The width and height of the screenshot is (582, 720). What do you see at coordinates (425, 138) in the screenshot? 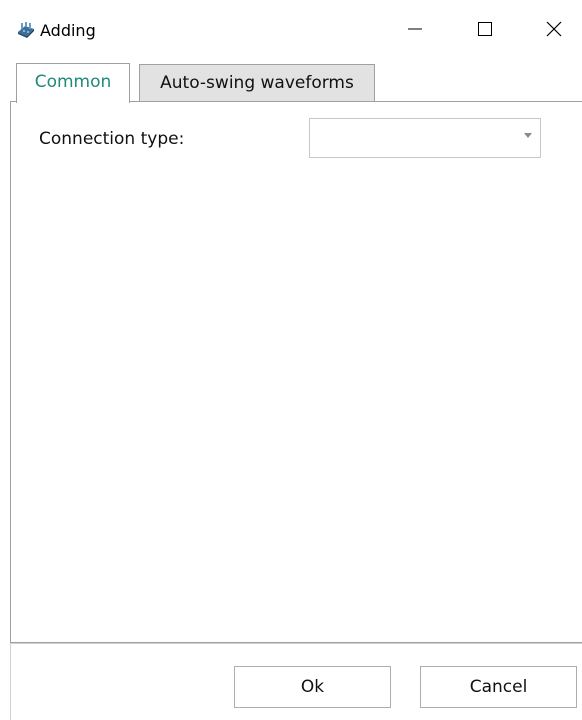
I see `connection-type-dropdown` at bounding box center [425, 138].